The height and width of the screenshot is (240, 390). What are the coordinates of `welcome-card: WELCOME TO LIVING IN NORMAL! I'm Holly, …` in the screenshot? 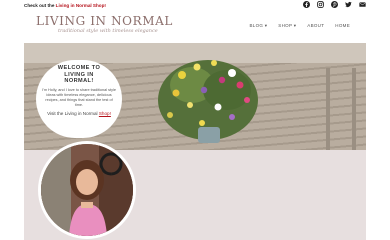 It's located at (79, 99).